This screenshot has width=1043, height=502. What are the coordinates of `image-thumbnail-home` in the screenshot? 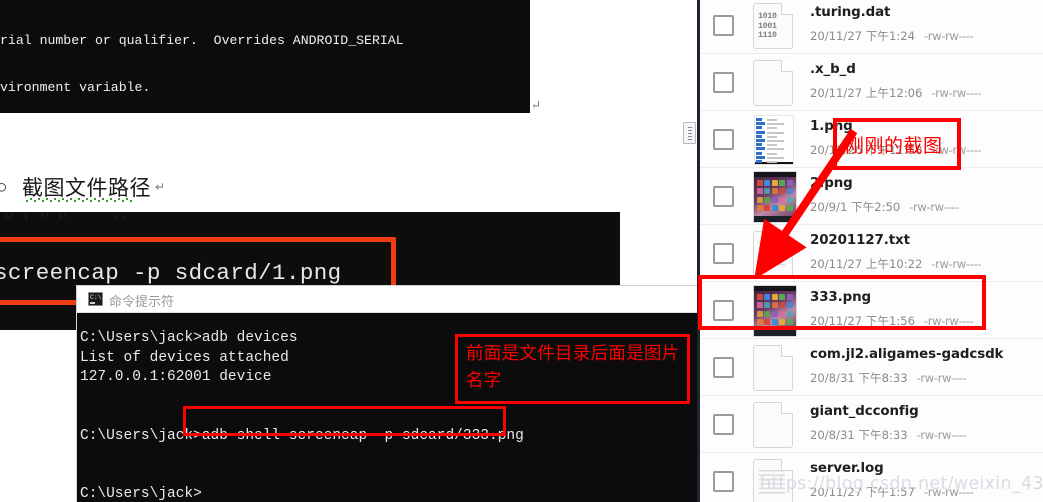 It's located at (773, 311).